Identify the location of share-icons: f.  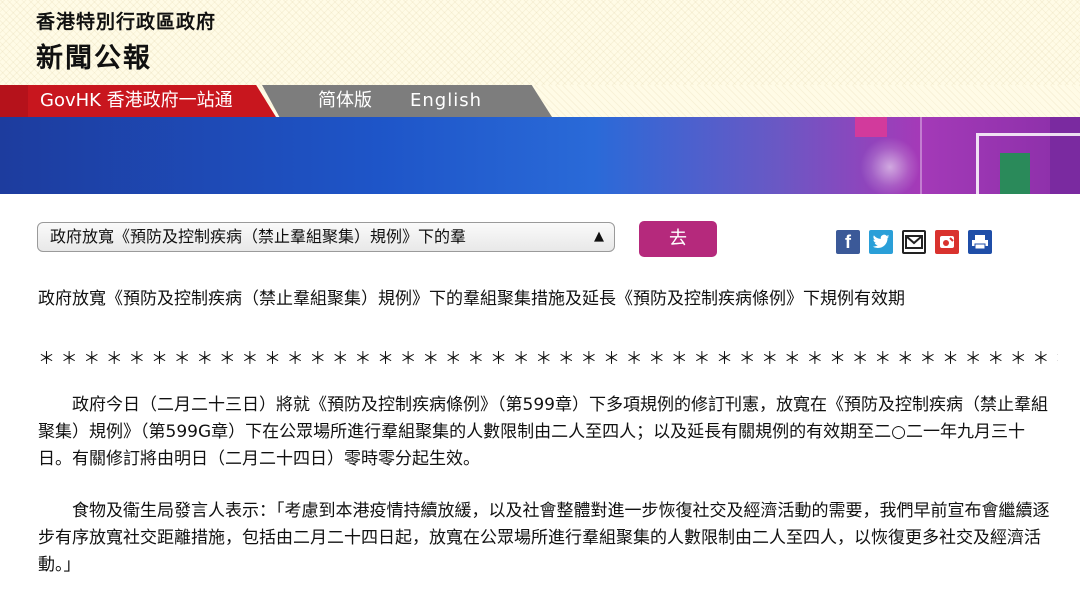
(914, 242).